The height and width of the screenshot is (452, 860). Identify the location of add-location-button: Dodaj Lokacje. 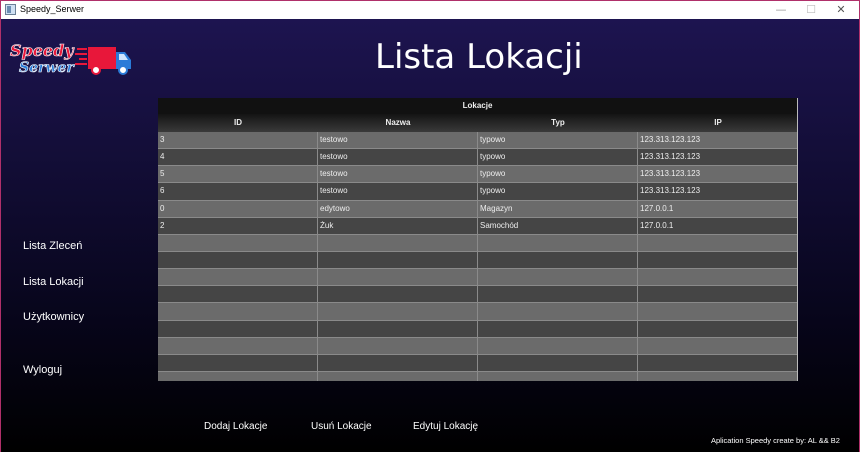
(235, 426).